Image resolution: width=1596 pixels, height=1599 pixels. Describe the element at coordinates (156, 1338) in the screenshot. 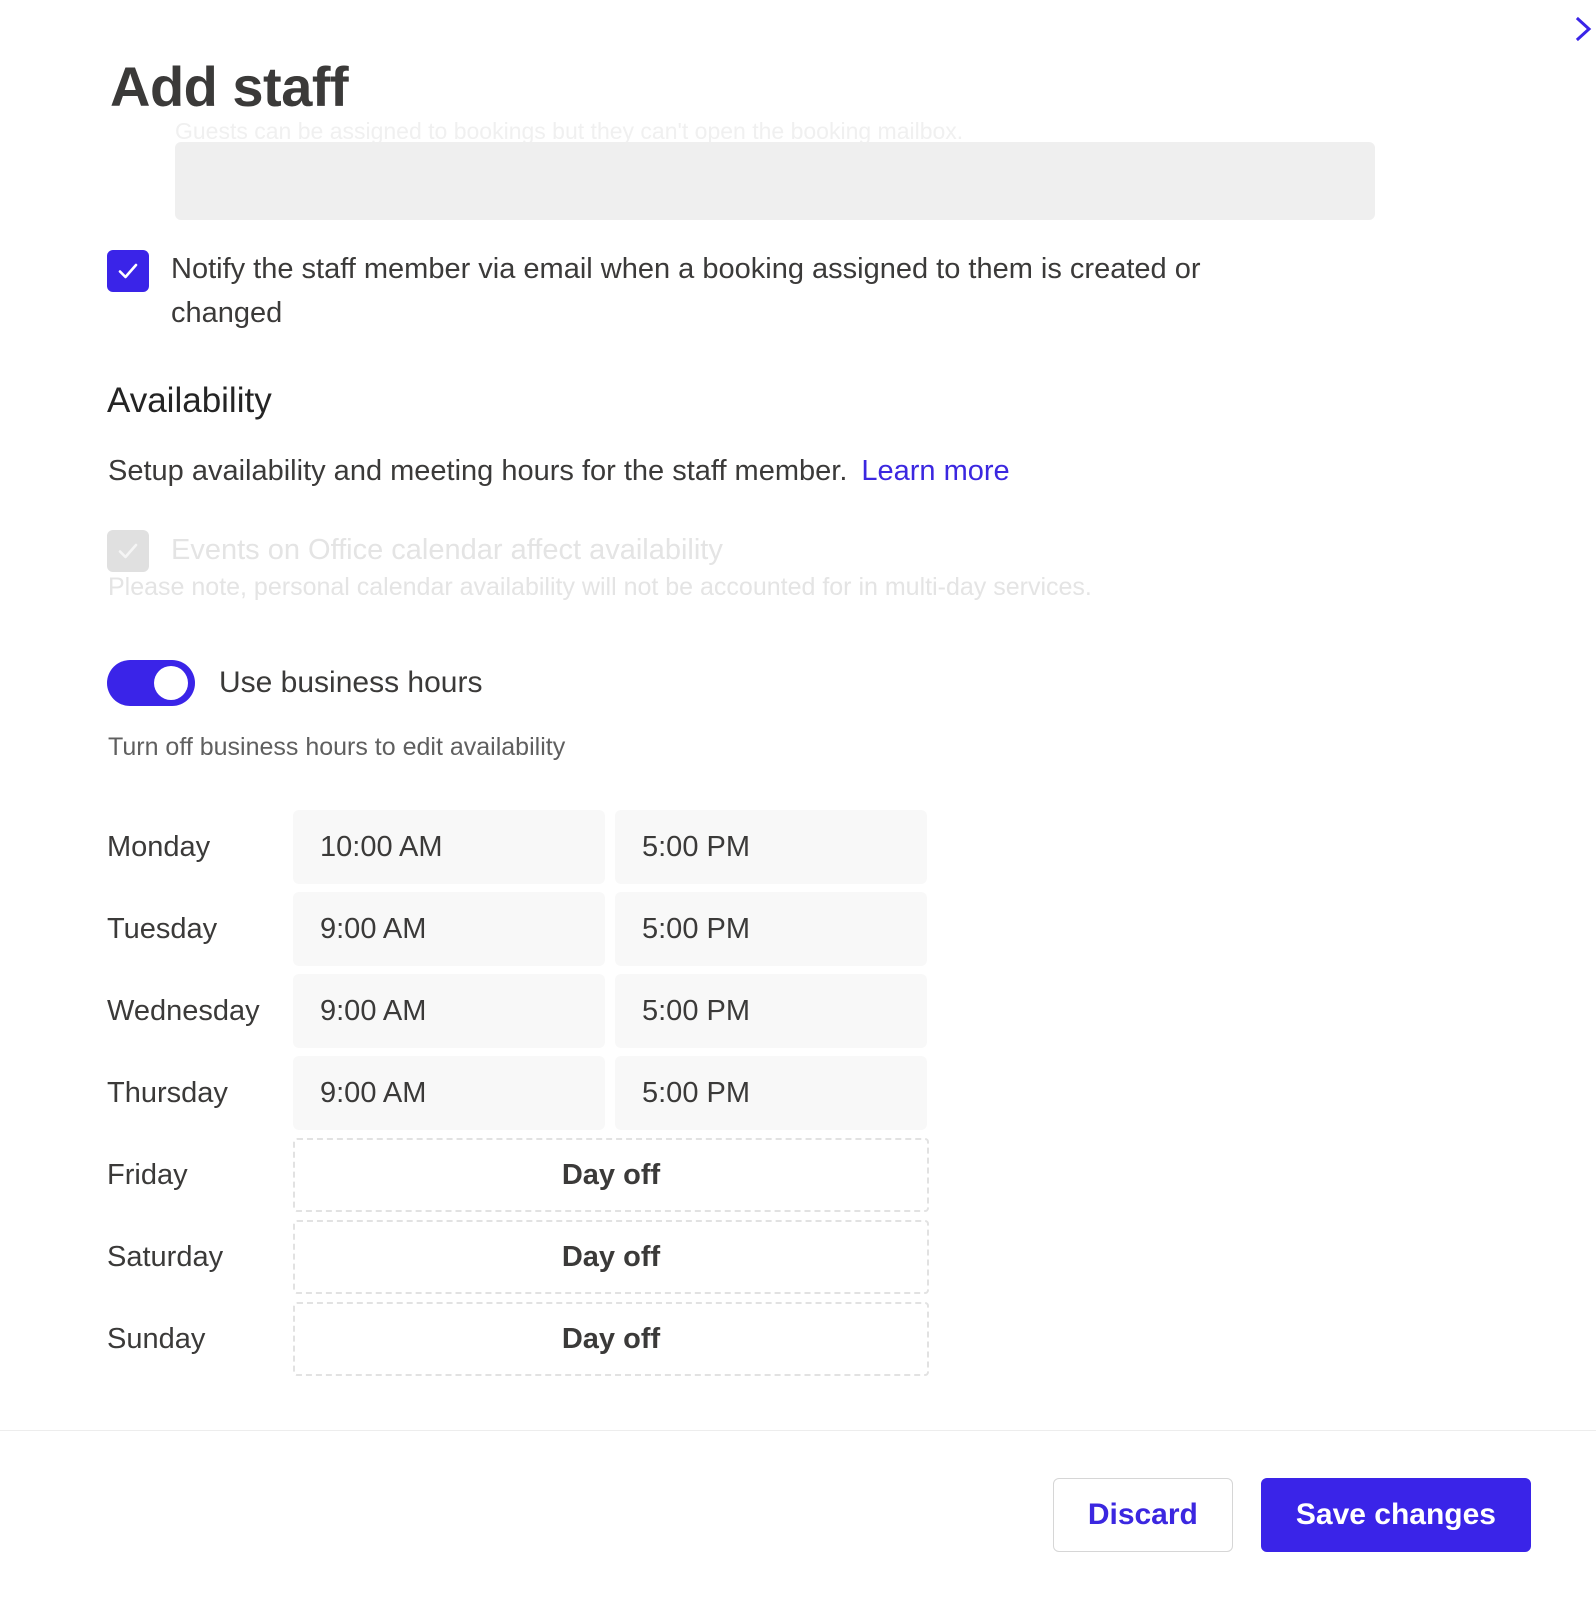

I see `schedule-day-label: Sunday` at that location.